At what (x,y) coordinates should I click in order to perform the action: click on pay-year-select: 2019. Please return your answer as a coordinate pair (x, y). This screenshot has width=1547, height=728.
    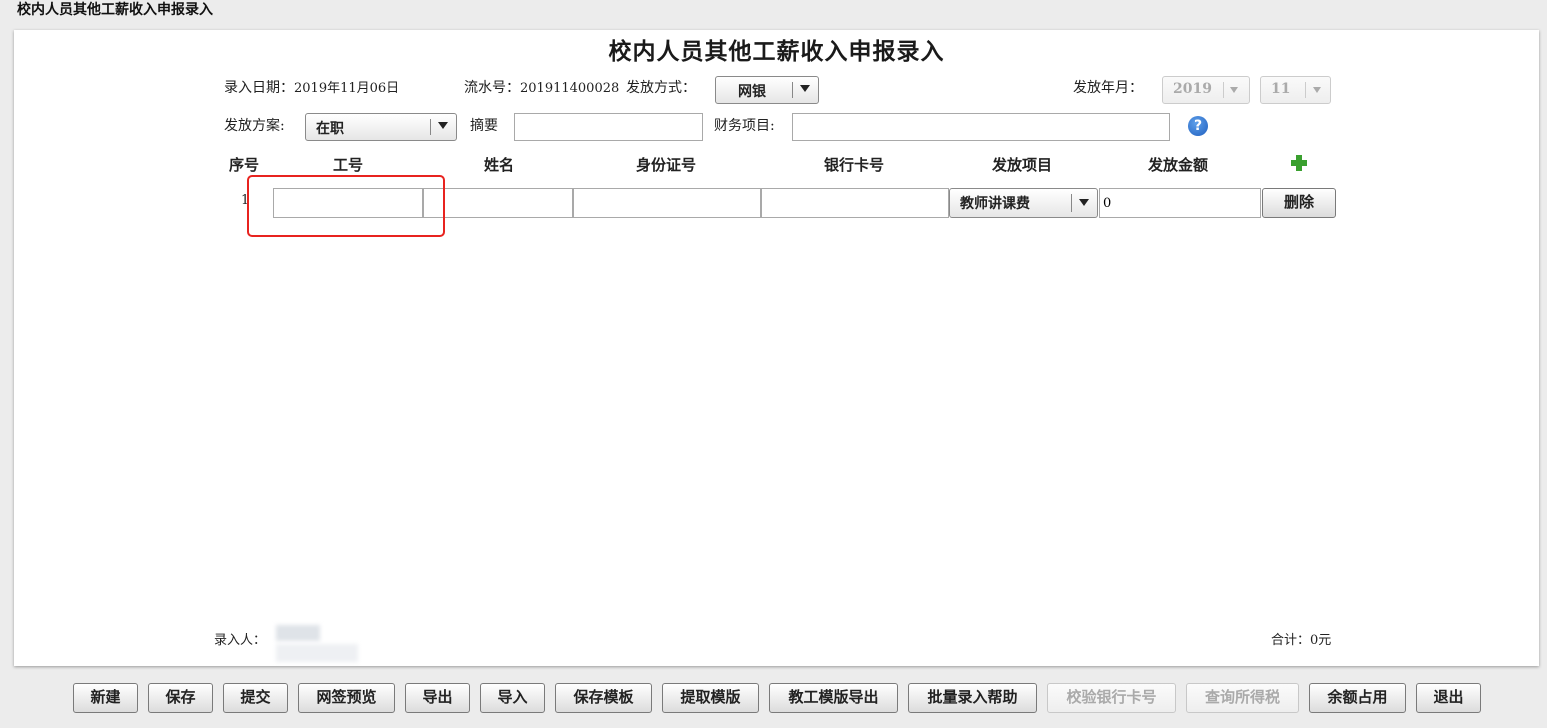
    Looking at the image, I should click on (1206, 90).